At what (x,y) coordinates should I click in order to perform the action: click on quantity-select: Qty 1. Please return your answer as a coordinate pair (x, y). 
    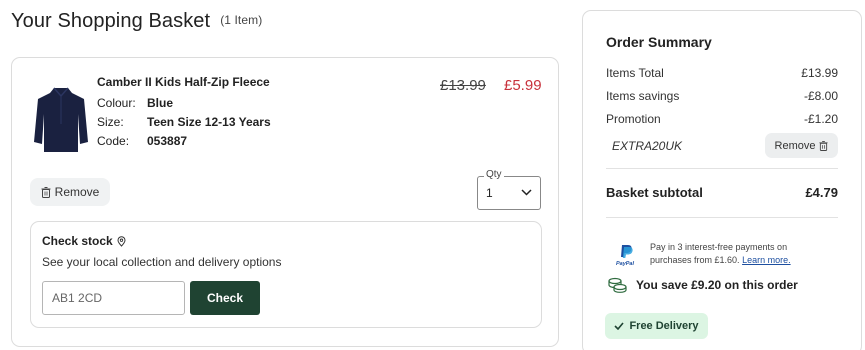
    Looking at the image, I should click on (509, 189).